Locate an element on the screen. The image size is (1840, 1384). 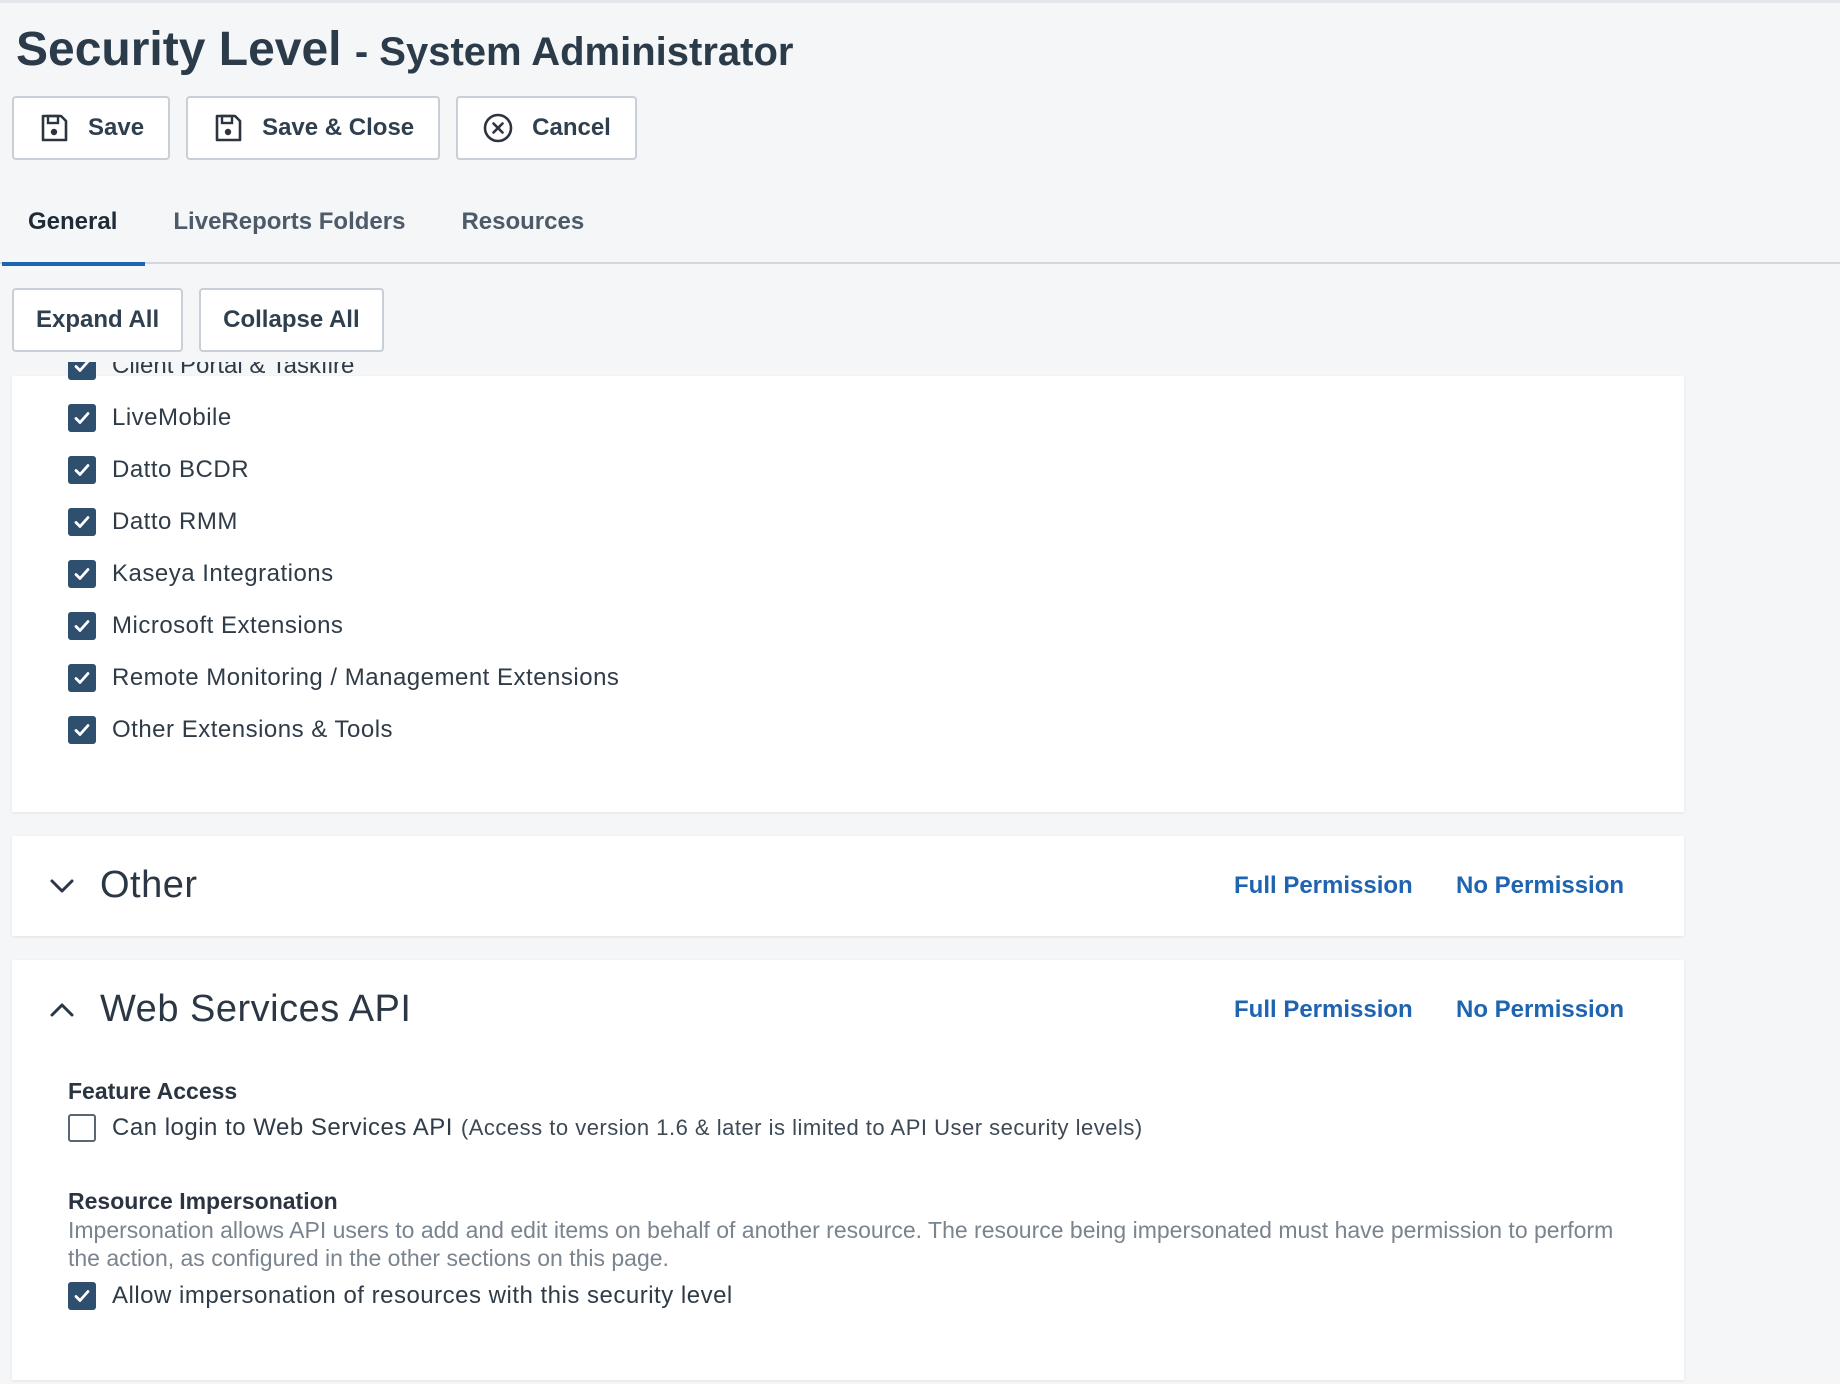
checkbox-label: Other Extensions & Tools is located at coordinates (253, 729).